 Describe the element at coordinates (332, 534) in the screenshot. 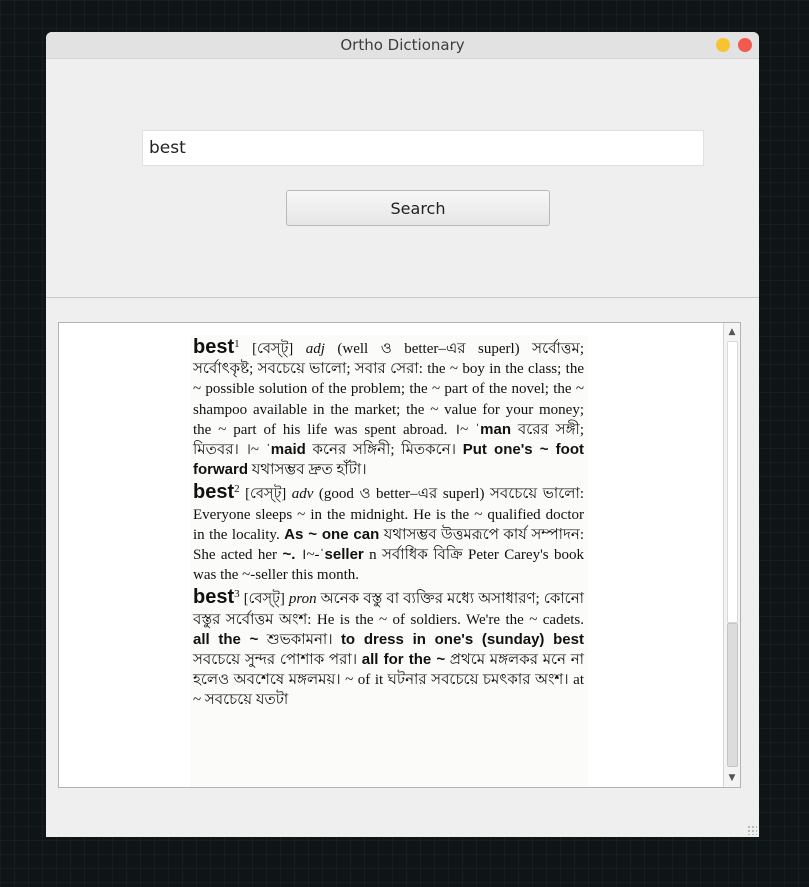

I see `phrase: As ~ one can` at that location.